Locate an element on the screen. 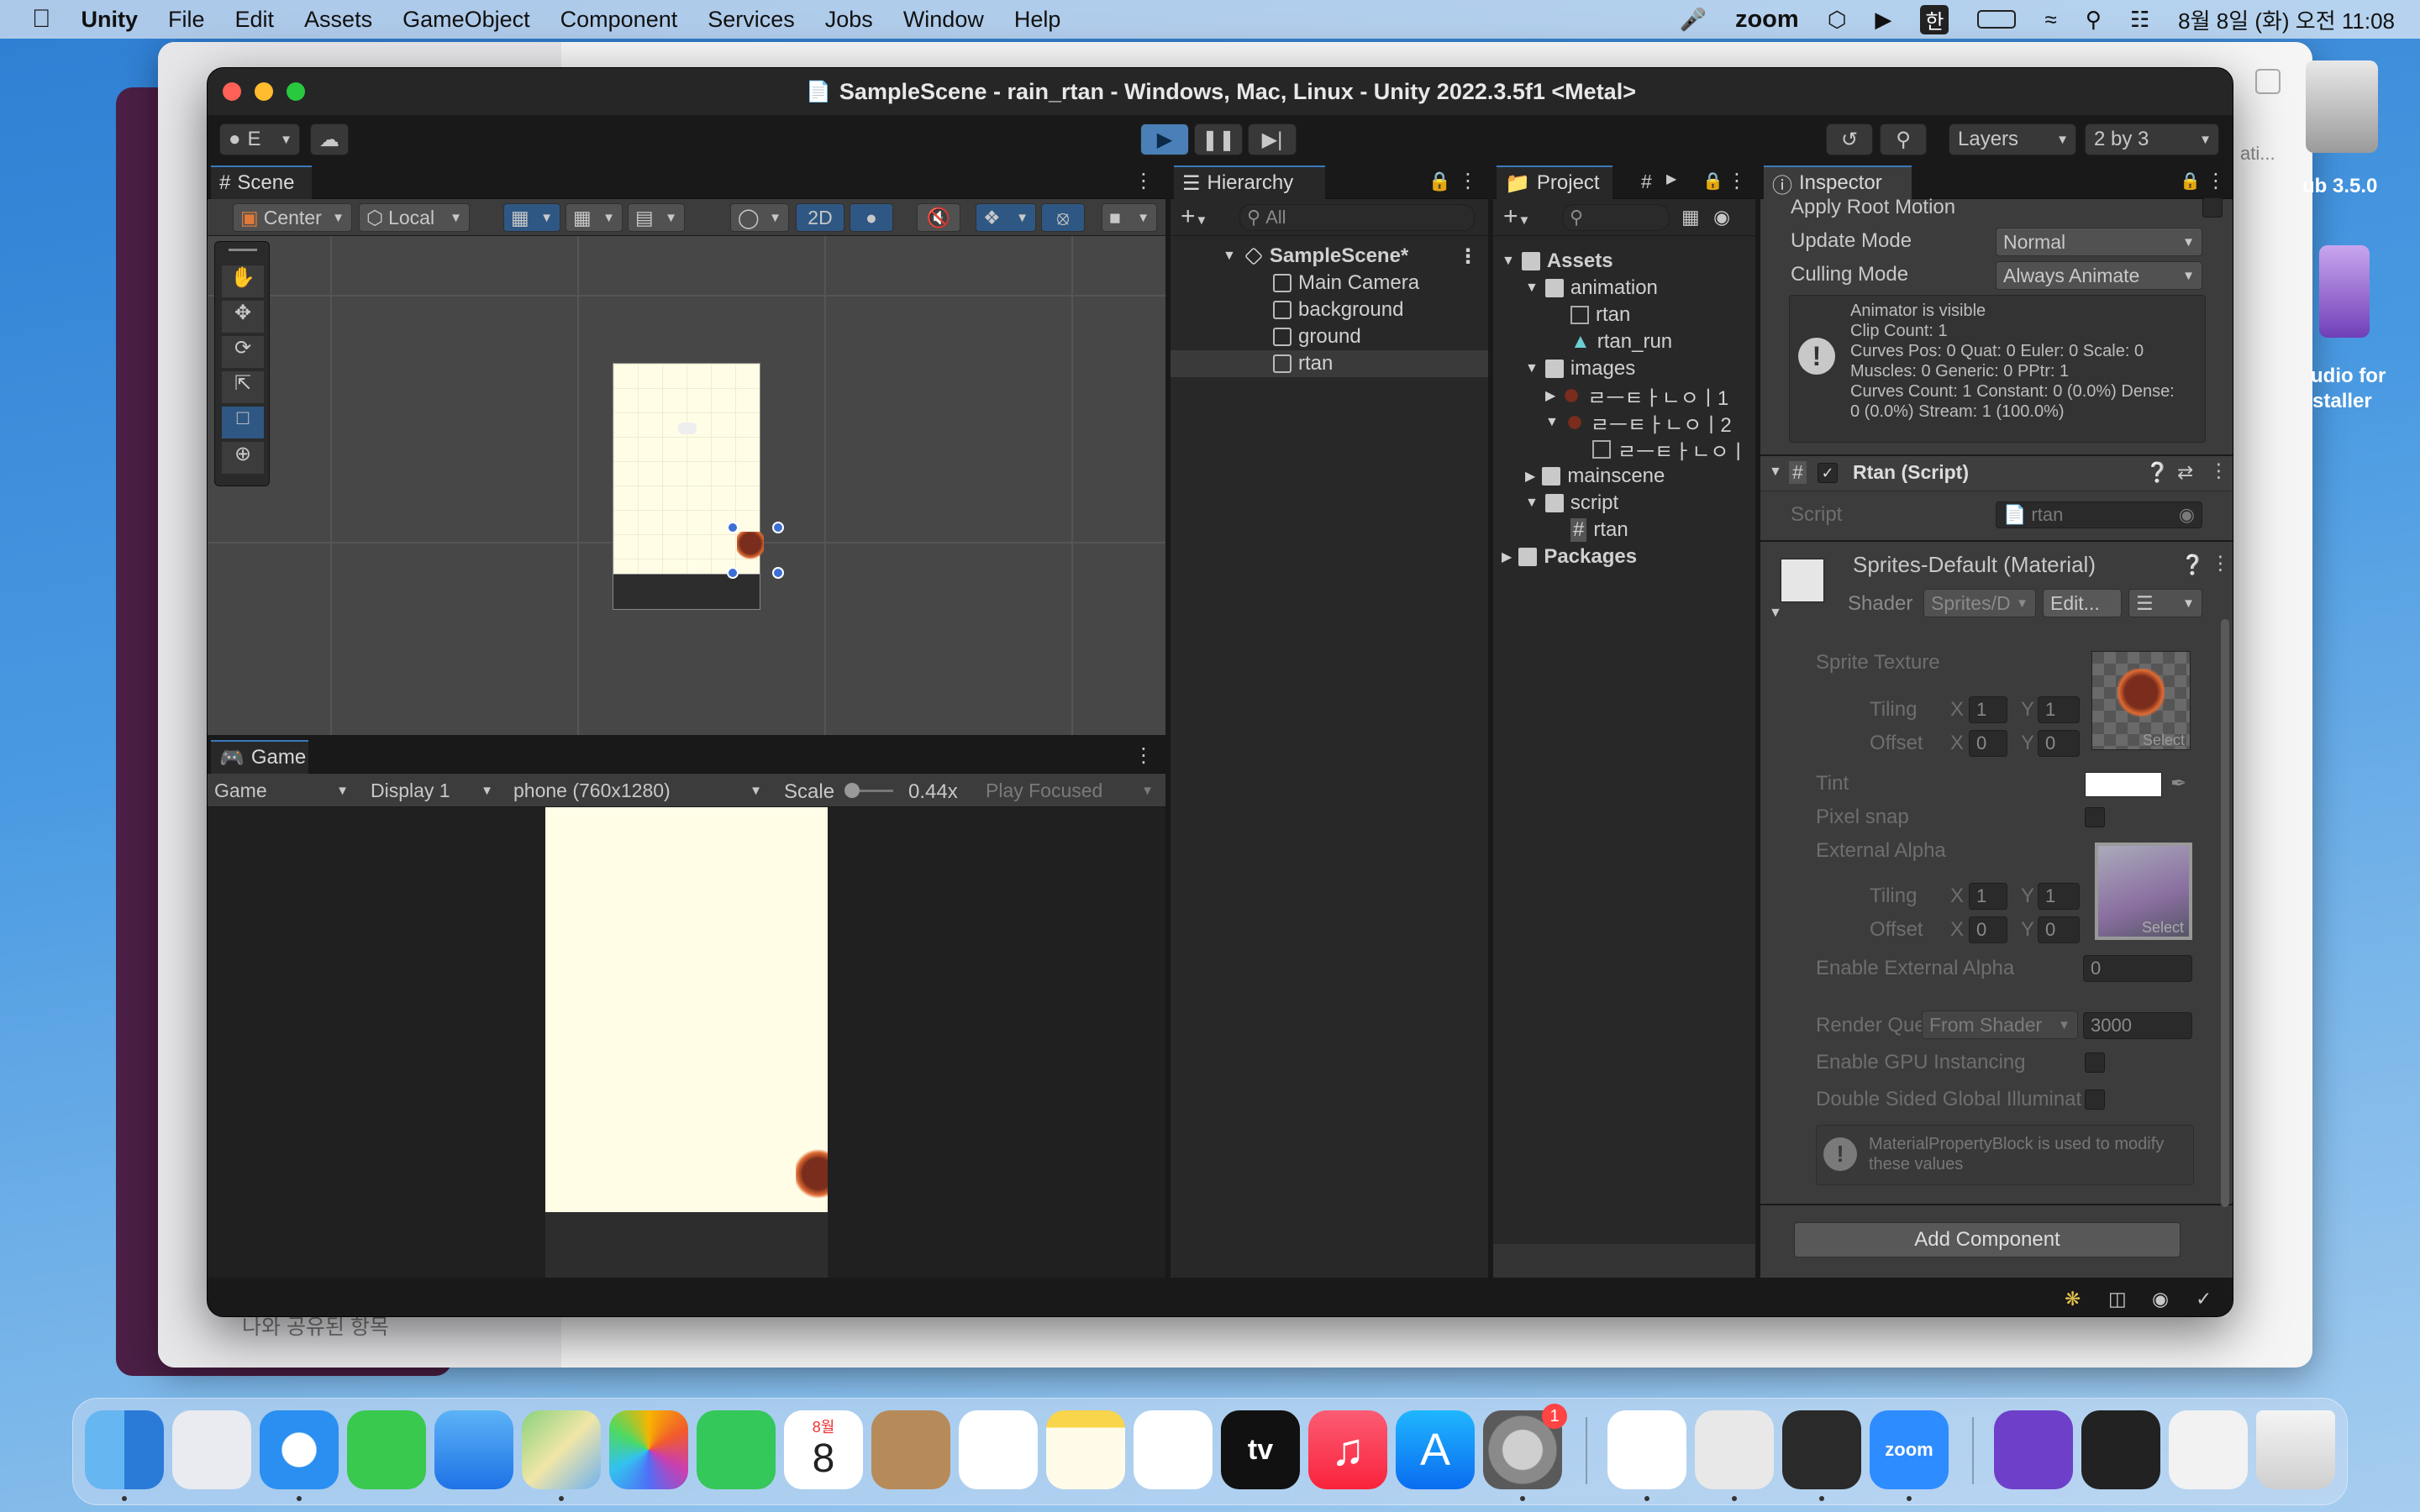 The image size is (2420, 1512). rtan-sprite-scene is located at coordinates (750, 548).